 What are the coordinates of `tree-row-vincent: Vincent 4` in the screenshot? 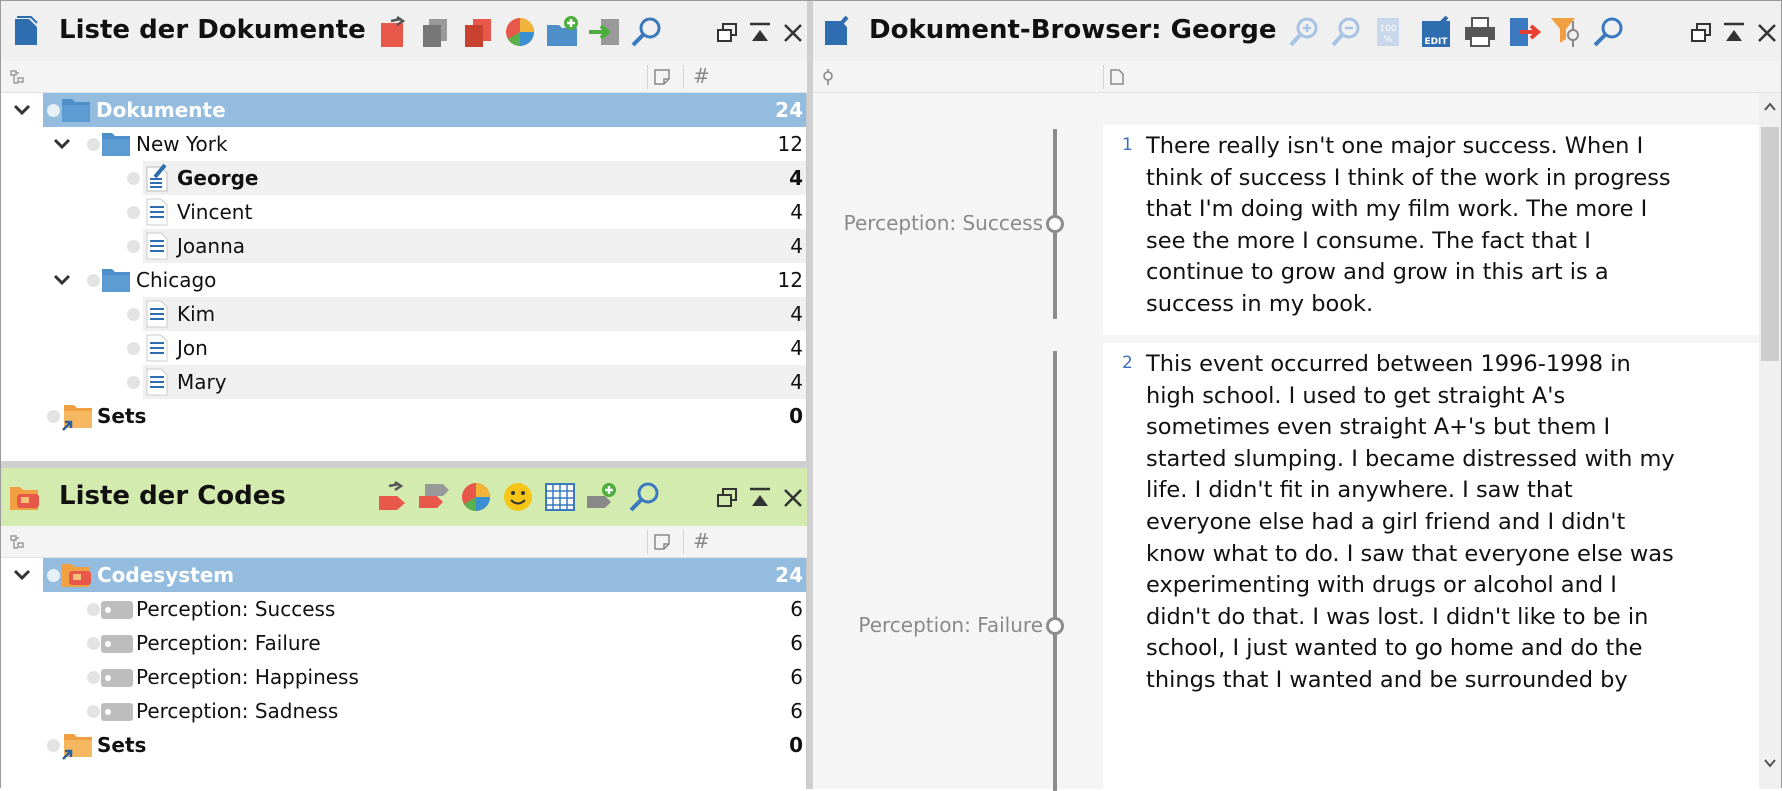 It's located at (403, 212).